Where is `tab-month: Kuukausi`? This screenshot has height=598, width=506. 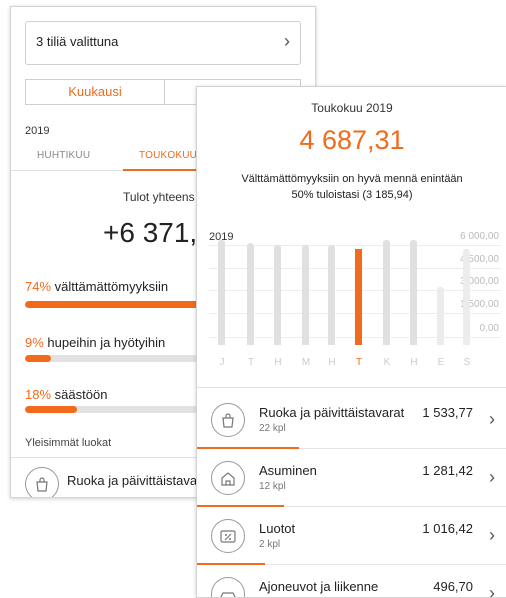
tab-month: Kuukausi is located at coordinates (95, 92).